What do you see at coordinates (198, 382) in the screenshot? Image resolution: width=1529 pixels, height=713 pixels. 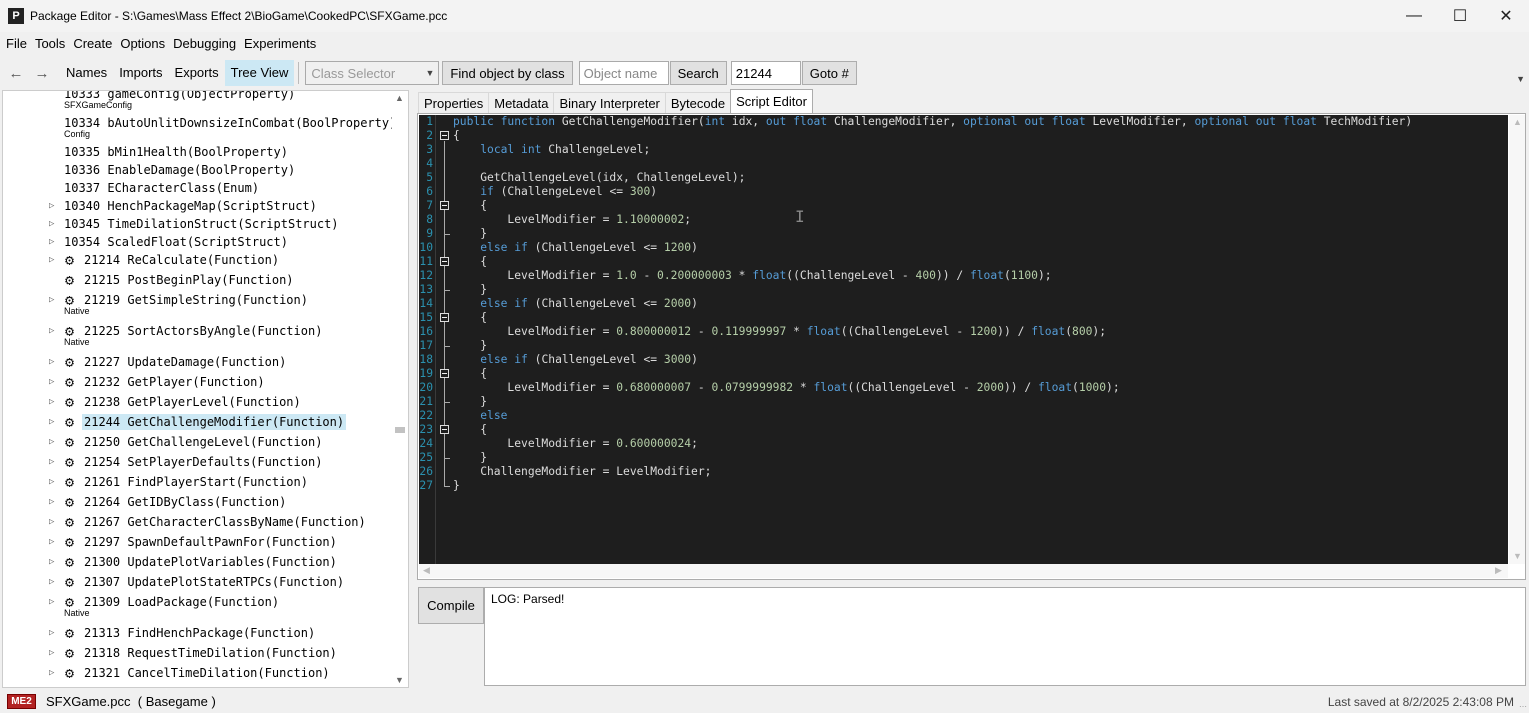 I see `tree-row: ▷ ⚙ 21232 GetPlayer(Function)` at bounding box center [198, 382].